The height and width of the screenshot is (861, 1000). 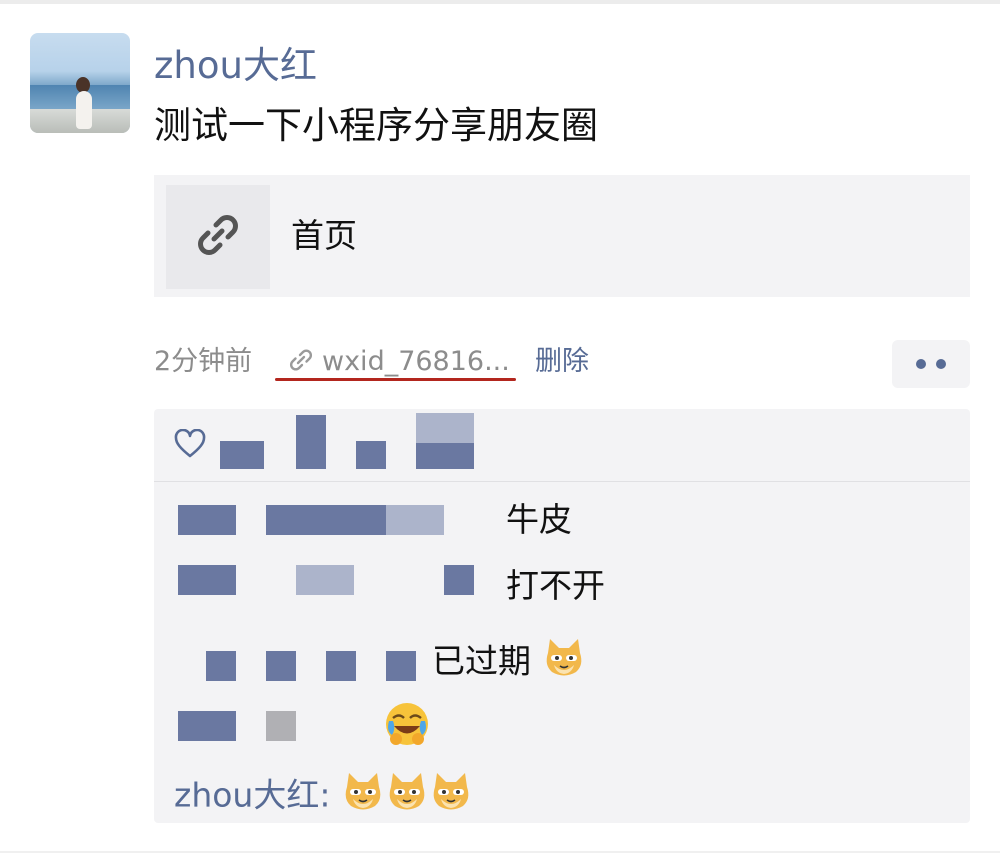 I want to click on heart-icon, so click(x=190, y=445).